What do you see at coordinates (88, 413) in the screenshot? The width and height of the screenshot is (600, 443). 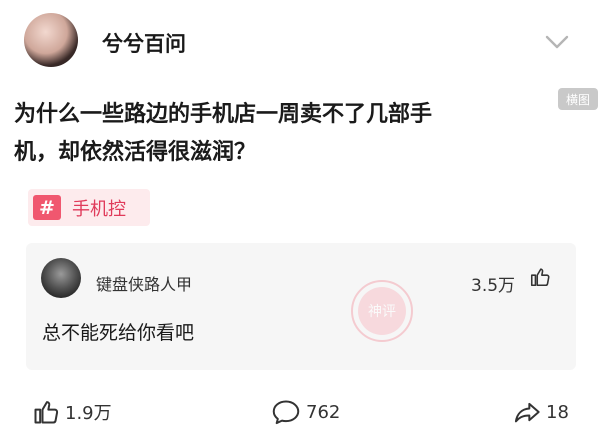 I see `like-count: 1.9万` at bounding box center [88, 413].